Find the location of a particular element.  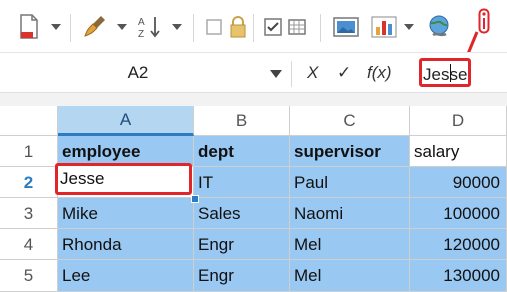

globe-link-icon is located at coordinates (439, 27).